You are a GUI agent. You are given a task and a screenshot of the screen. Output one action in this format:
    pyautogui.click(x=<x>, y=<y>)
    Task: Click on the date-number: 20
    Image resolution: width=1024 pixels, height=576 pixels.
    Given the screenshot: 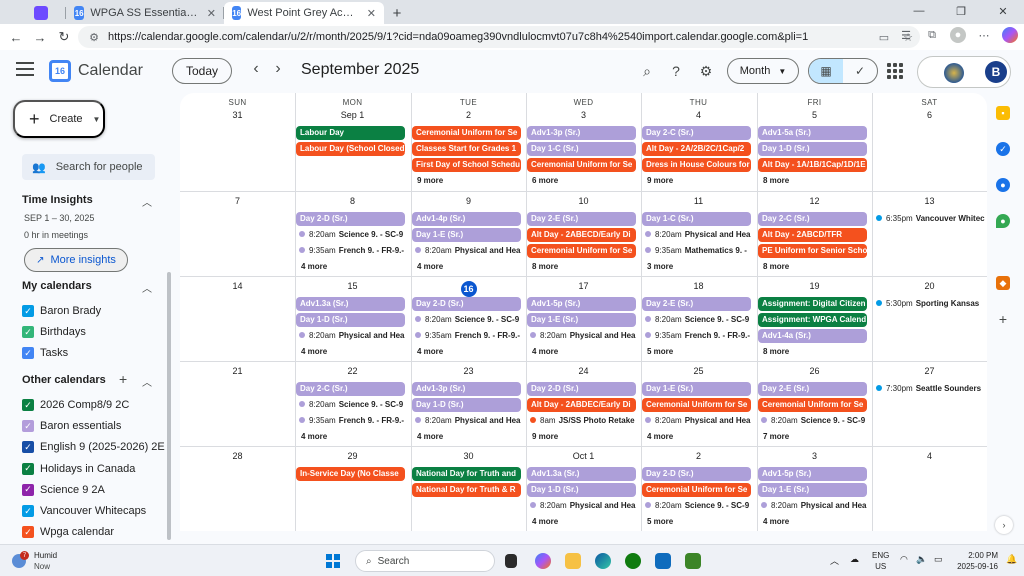 What is the action you would take?
    pyautogui.click(x=929, y=286)
    